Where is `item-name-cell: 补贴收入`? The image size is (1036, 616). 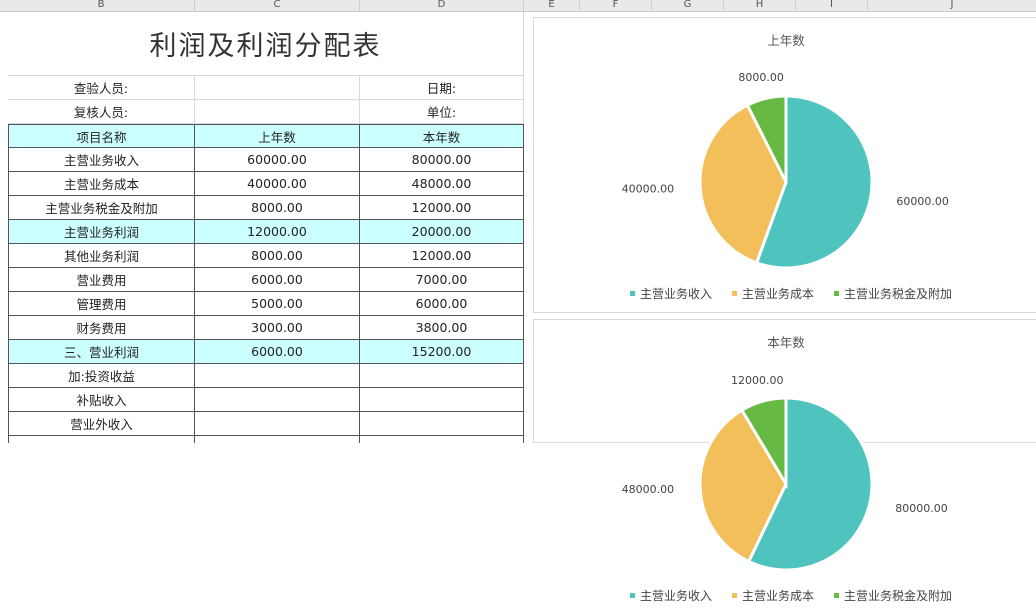 item-name-cell: 补贴收入 is located at coordinates (101, 400).